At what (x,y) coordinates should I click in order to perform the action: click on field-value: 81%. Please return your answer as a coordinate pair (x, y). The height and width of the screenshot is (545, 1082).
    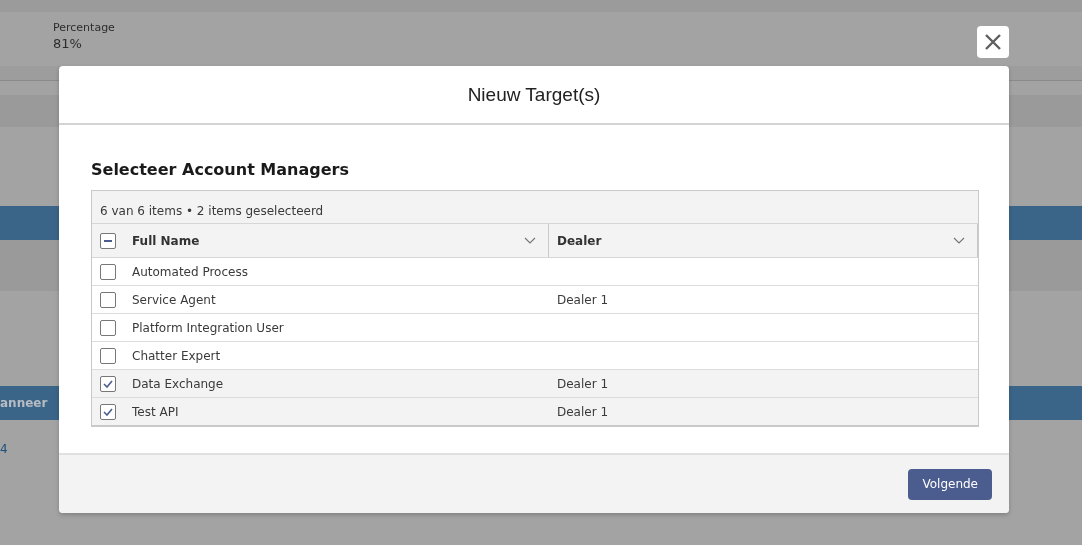
    Looking at the image, I should click on (67, 43).